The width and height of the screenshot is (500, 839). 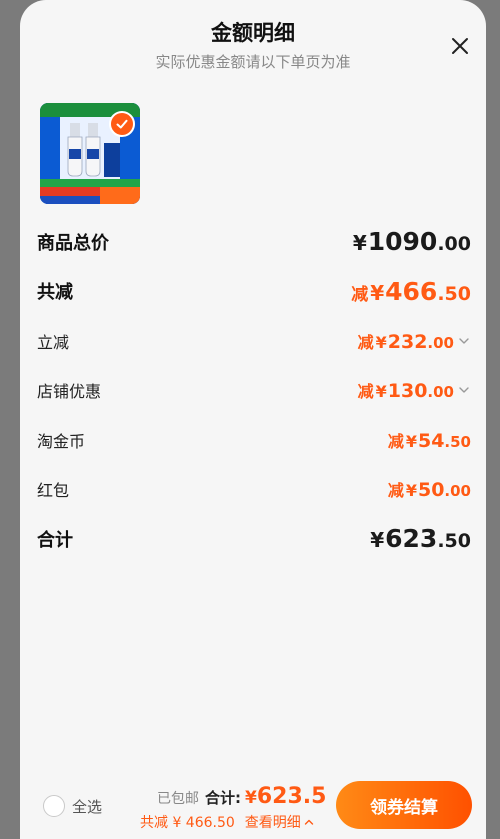 What do you see at coordinates (460, 46) in the screenshot?
I see `close-icon` at bounding box center [460, 46].